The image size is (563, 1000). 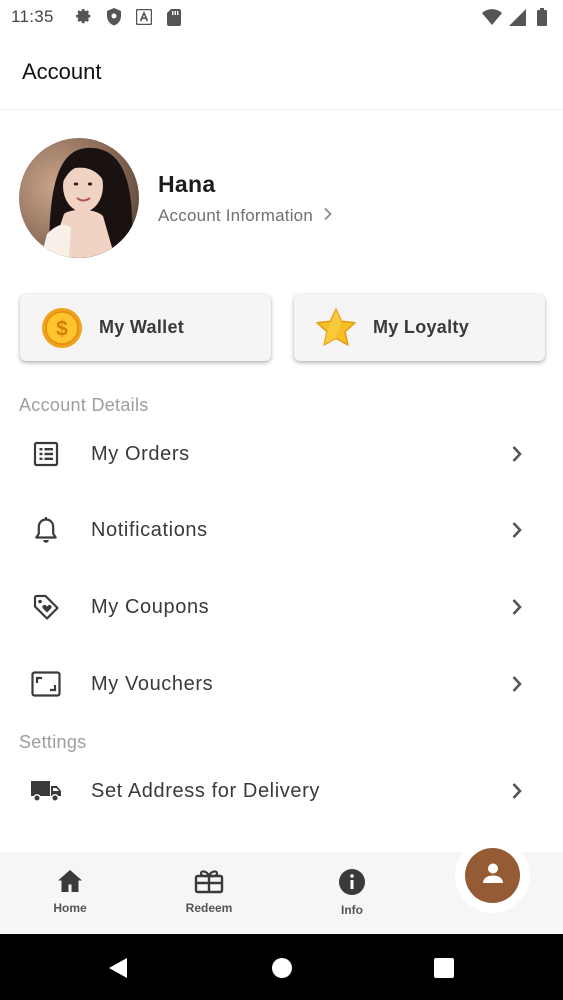 I want to click on home-button, so click(x=282, y=968).